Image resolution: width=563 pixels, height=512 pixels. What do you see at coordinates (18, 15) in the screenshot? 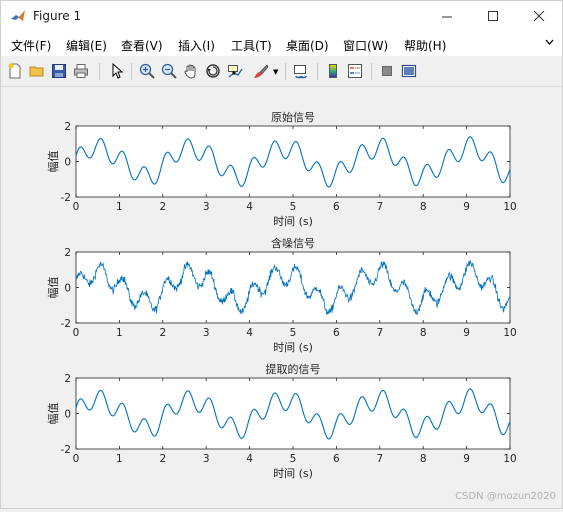
I see `matlab-logo-icon` at bounding box center [18, 15].